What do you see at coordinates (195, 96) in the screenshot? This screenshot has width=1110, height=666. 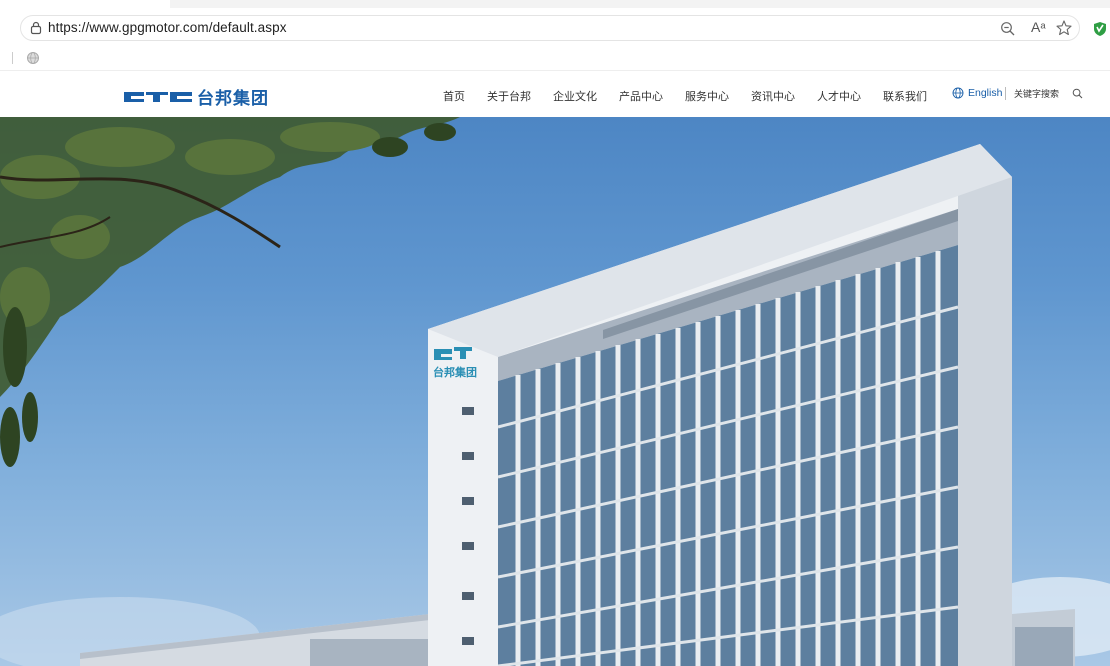 I see `site-logo: 台邦集团` at bounding box center [195, 96].